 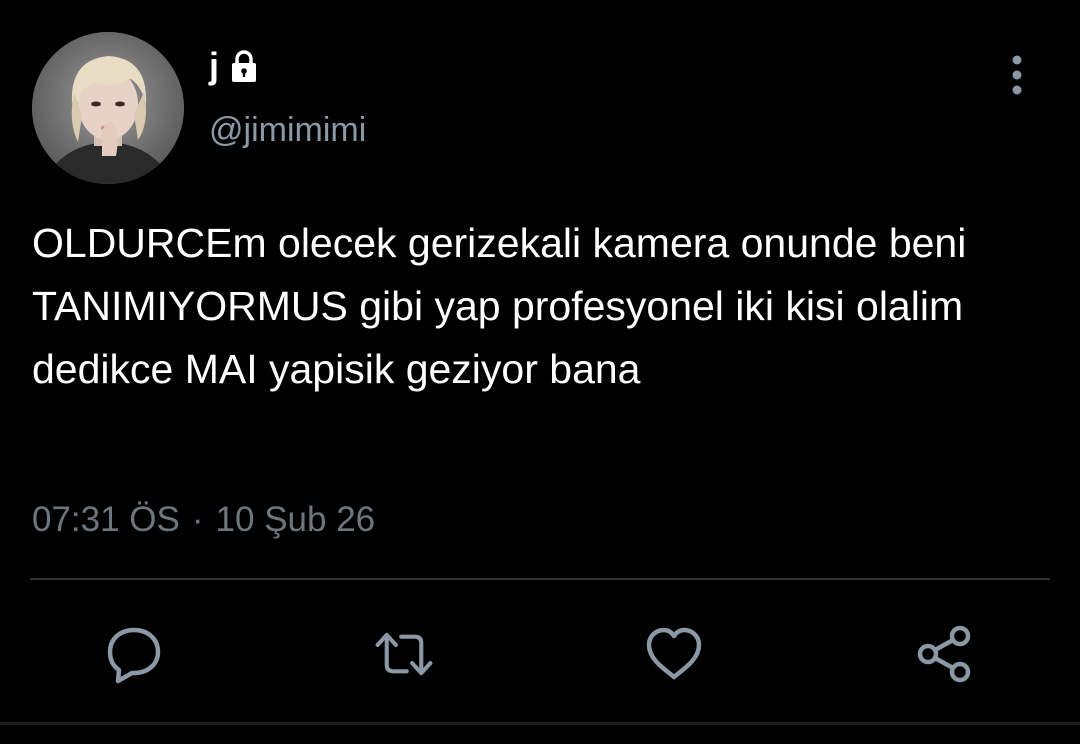 I want to click on heart-icon, so click(x=674, y=653).